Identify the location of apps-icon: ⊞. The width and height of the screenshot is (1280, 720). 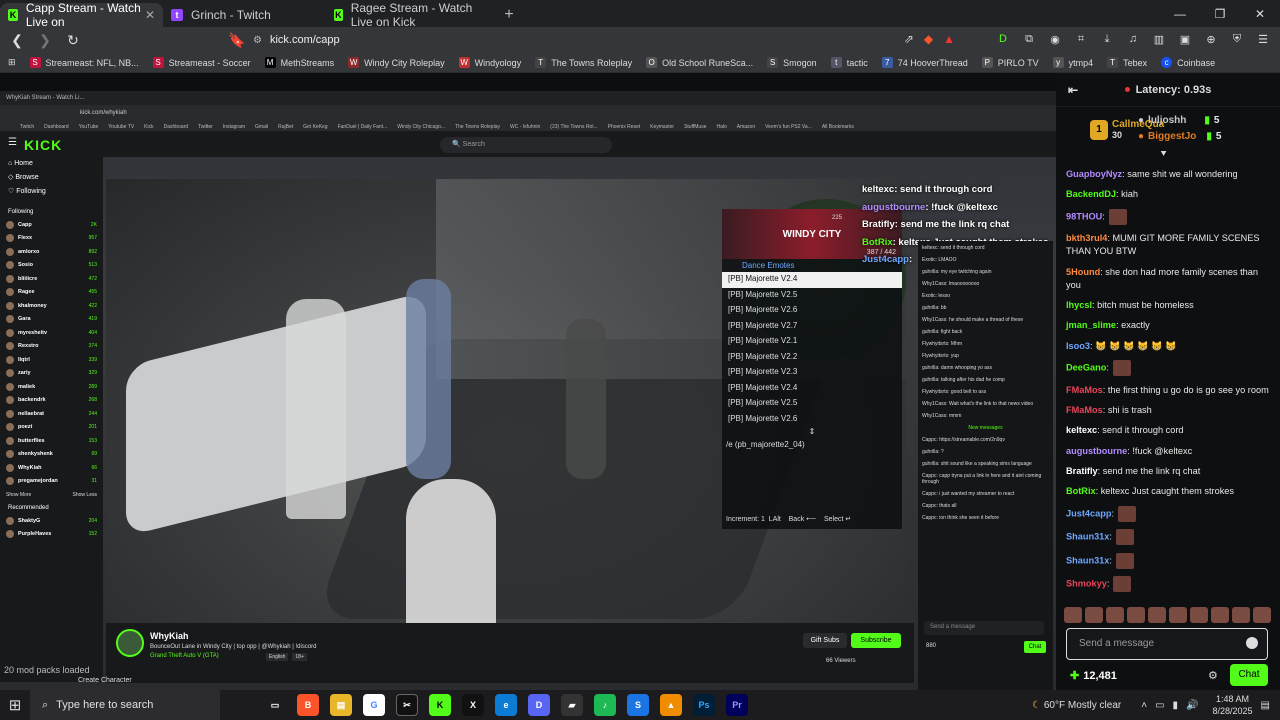
(12, 62).